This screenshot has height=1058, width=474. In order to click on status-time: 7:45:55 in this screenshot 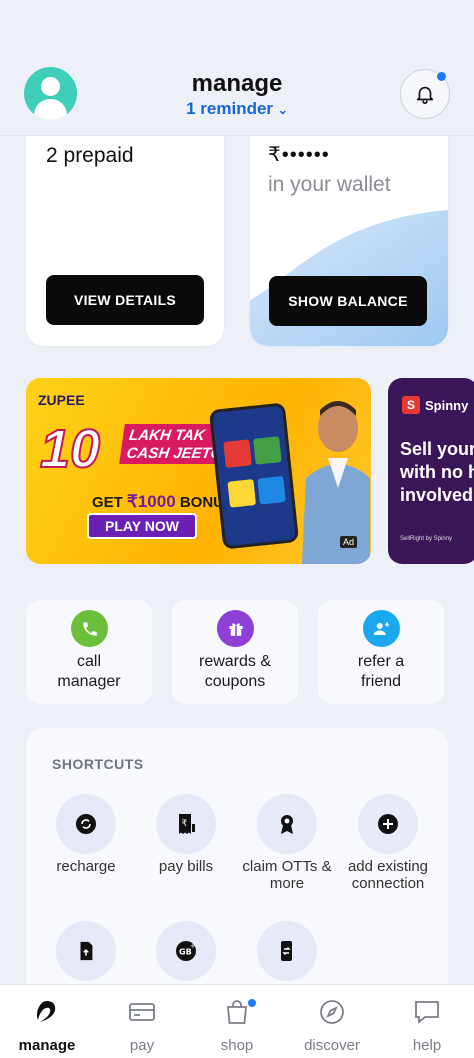, I will do `click(99, 30)`.